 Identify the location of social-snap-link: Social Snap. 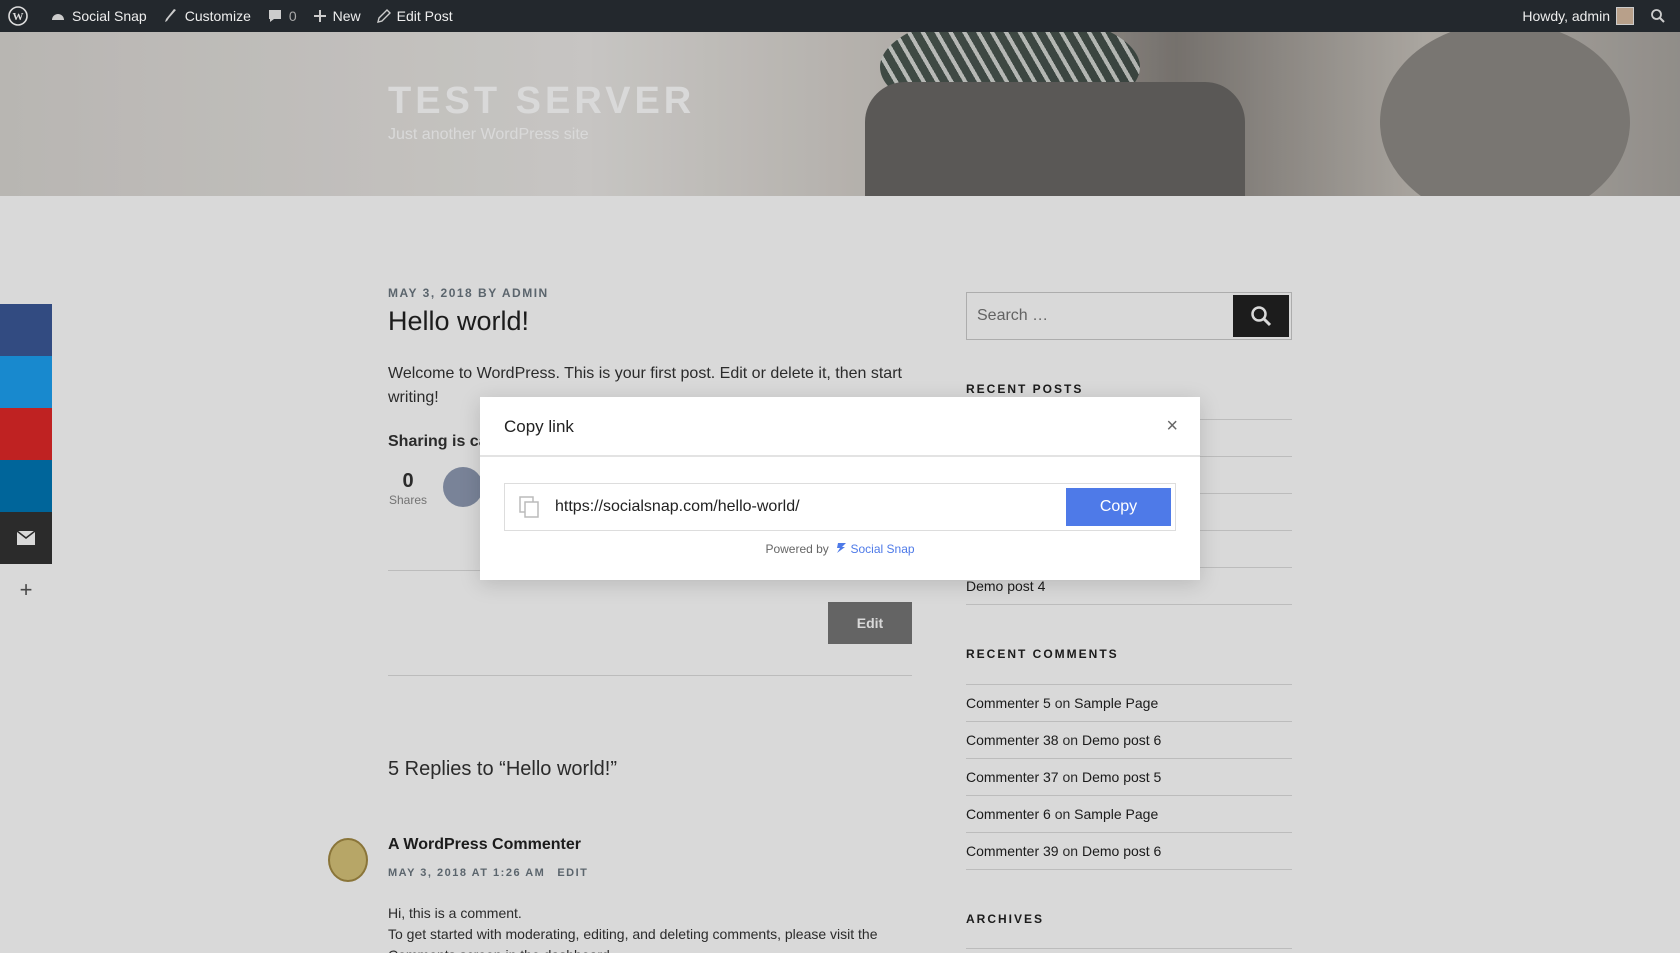
(883, 549).